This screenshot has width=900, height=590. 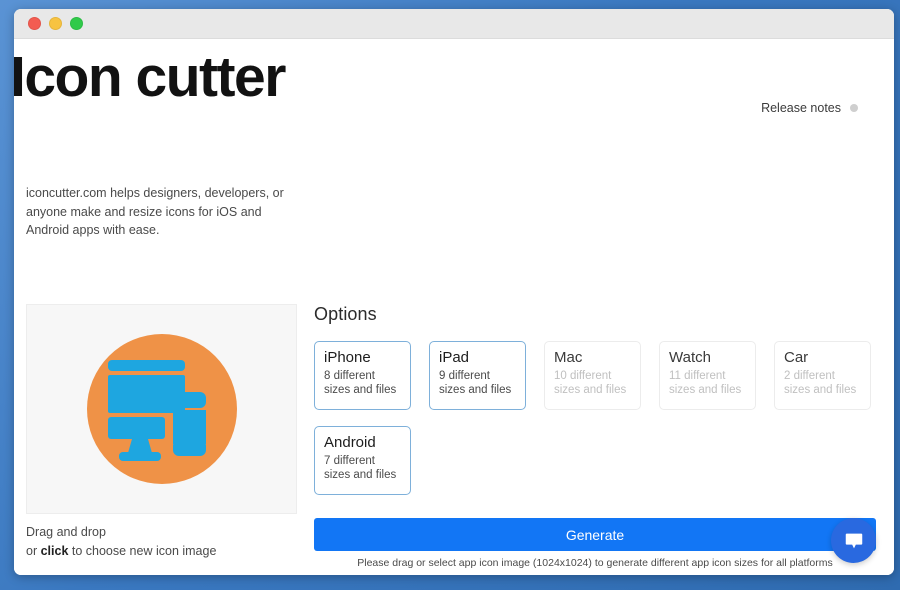 I want to click on options-heading: Options, so click(x=345, y=314).